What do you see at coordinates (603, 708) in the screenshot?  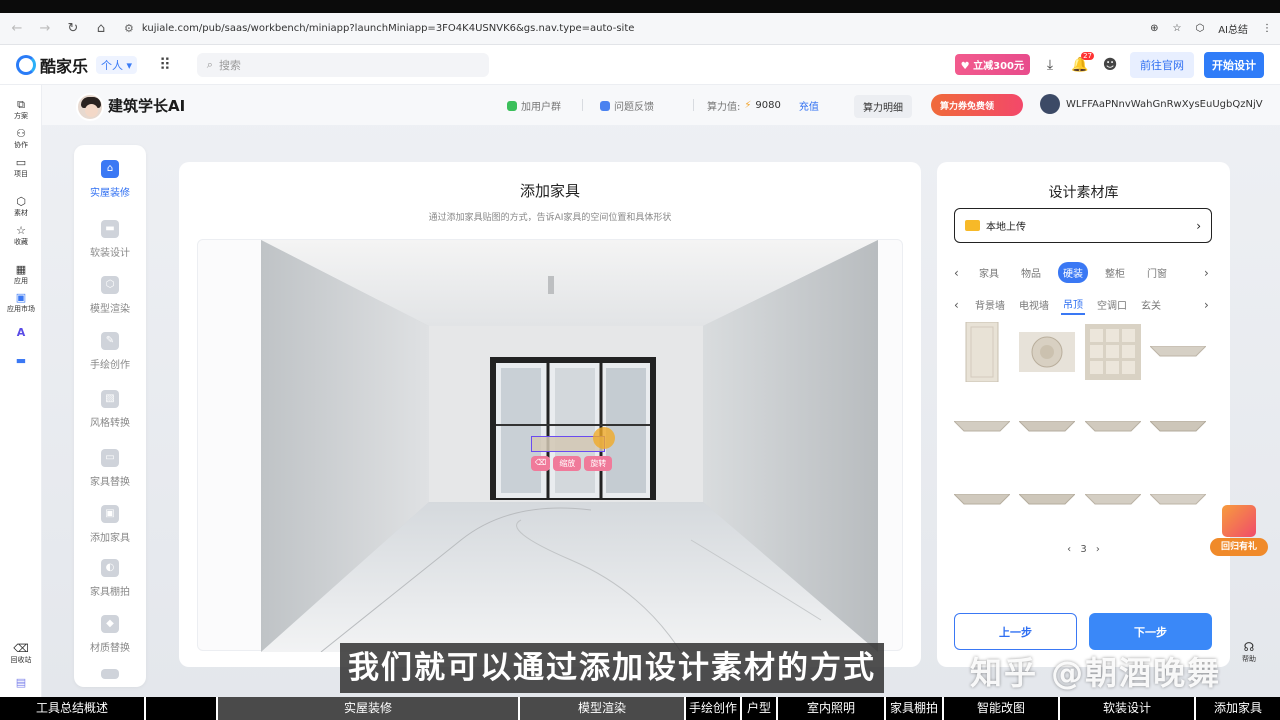 I see `chapter-segment: 模型渲染` at bounding box center [603, 708].